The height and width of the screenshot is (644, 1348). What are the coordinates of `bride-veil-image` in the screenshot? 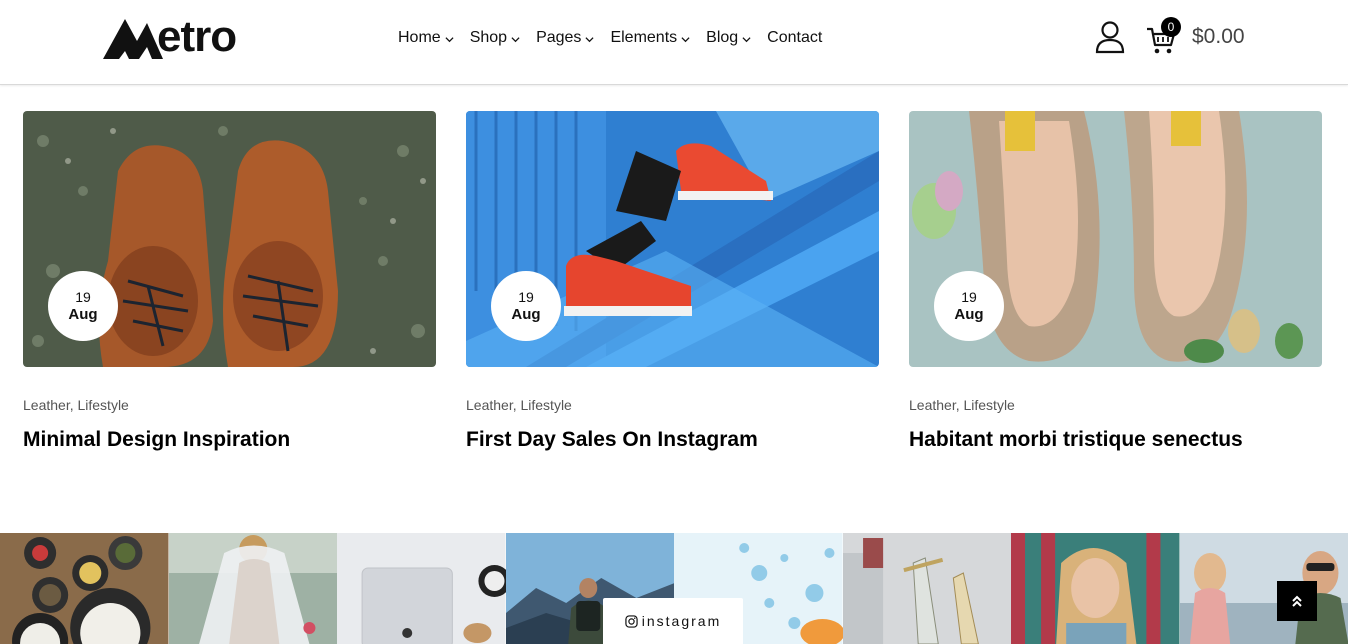 It's located at (252, 588).